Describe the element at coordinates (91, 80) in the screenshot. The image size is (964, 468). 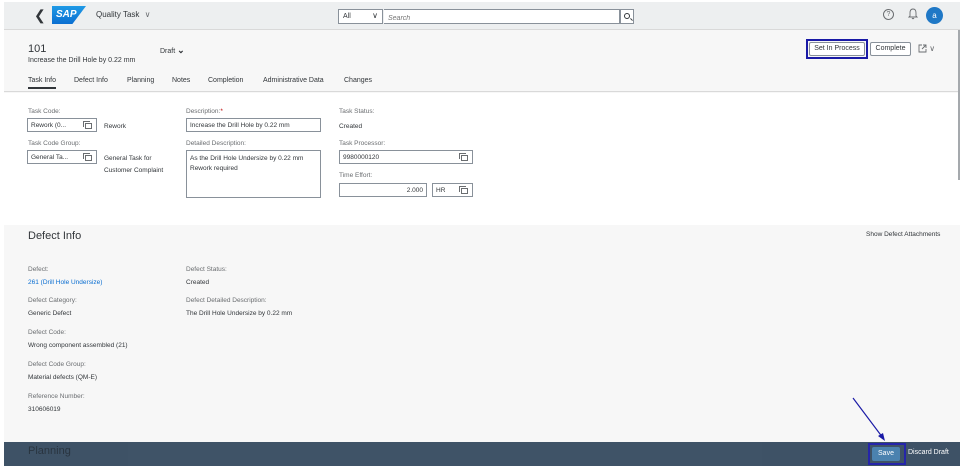
I see `tab-defect-info: Defect Info` at that location.